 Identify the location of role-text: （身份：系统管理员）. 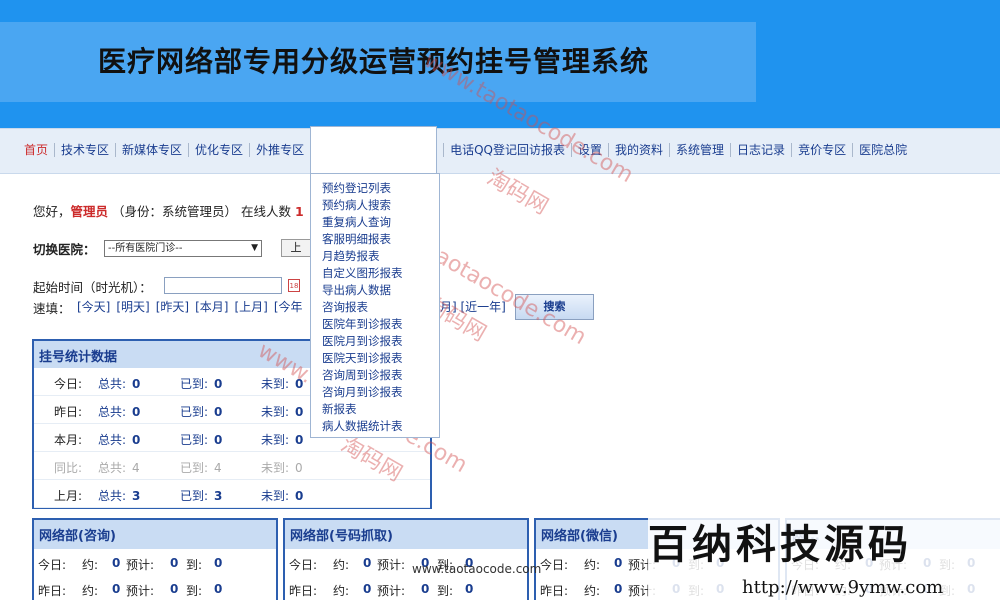
(175, 211).